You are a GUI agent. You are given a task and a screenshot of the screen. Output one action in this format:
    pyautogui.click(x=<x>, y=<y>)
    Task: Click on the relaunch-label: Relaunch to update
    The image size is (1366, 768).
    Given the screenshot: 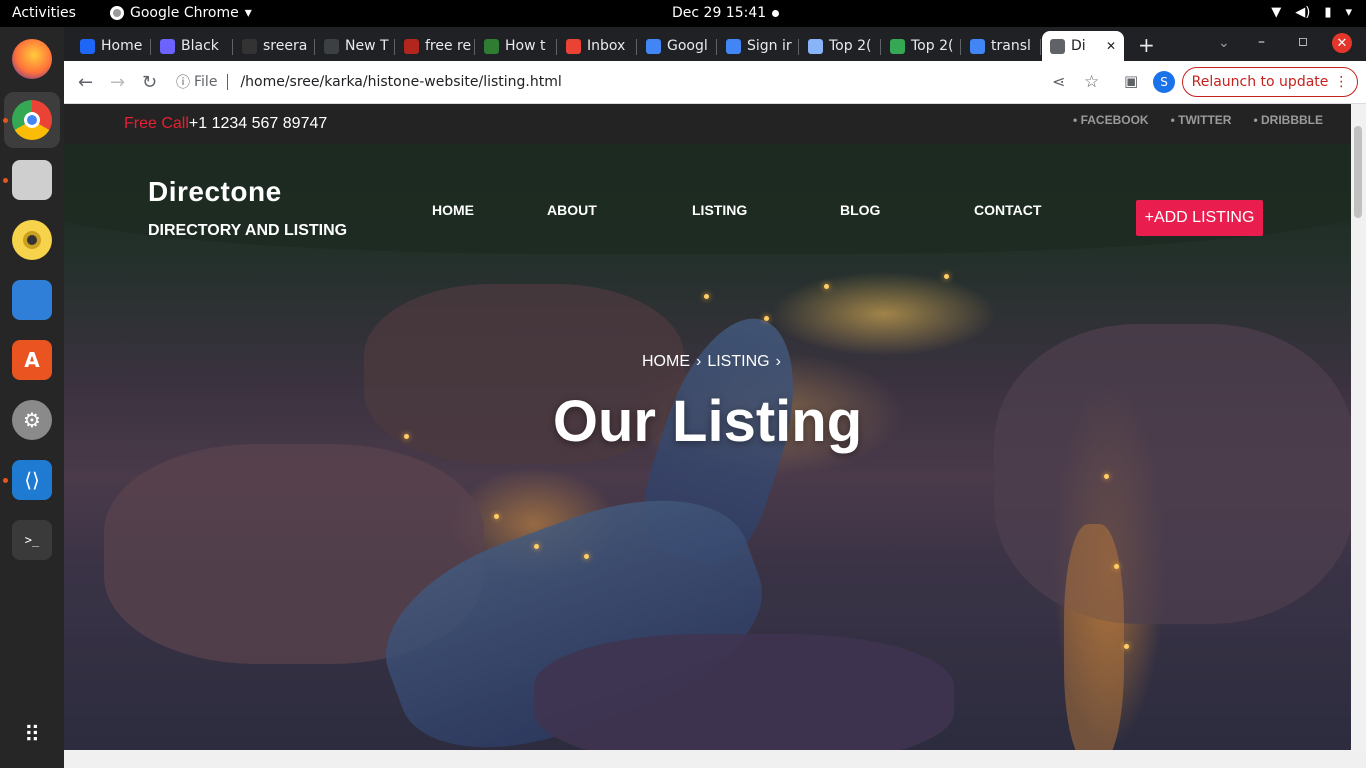 What is the action you would take?
    pyautogui.click(x=1260, y=82)
    